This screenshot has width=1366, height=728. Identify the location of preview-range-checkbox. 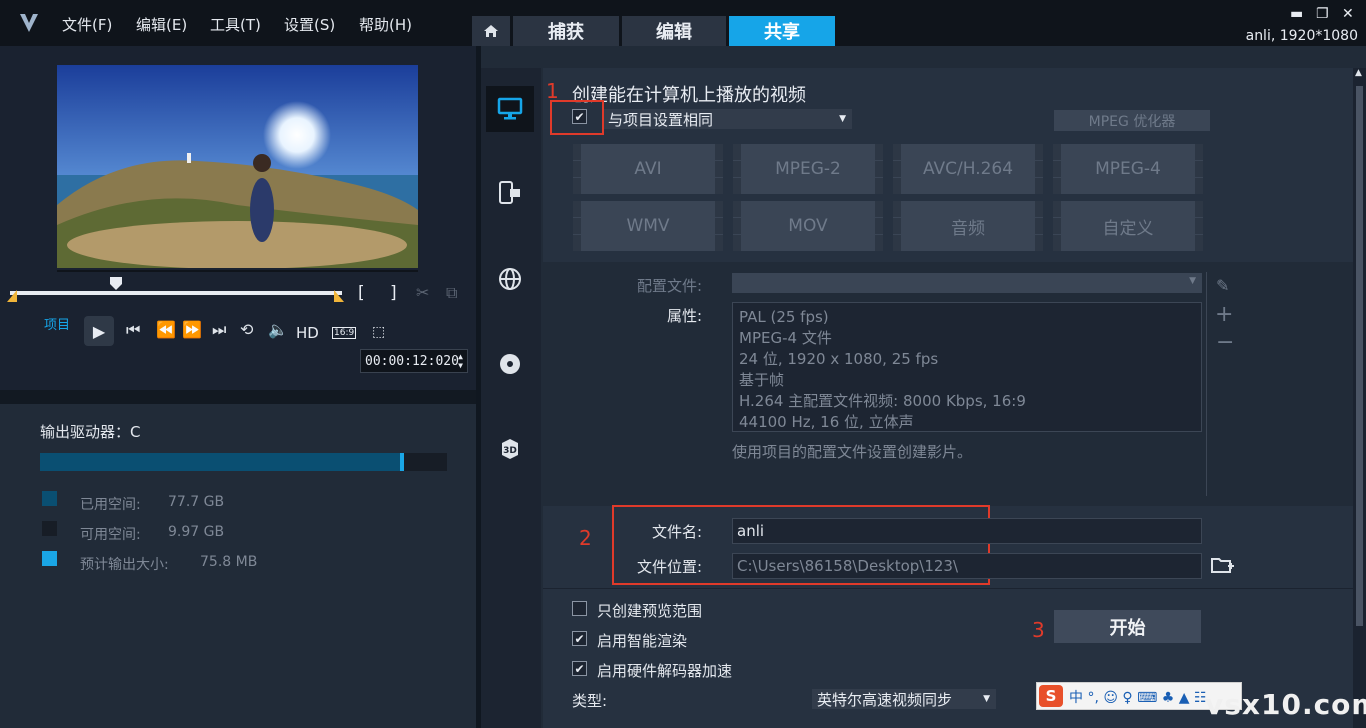
(579, 608).